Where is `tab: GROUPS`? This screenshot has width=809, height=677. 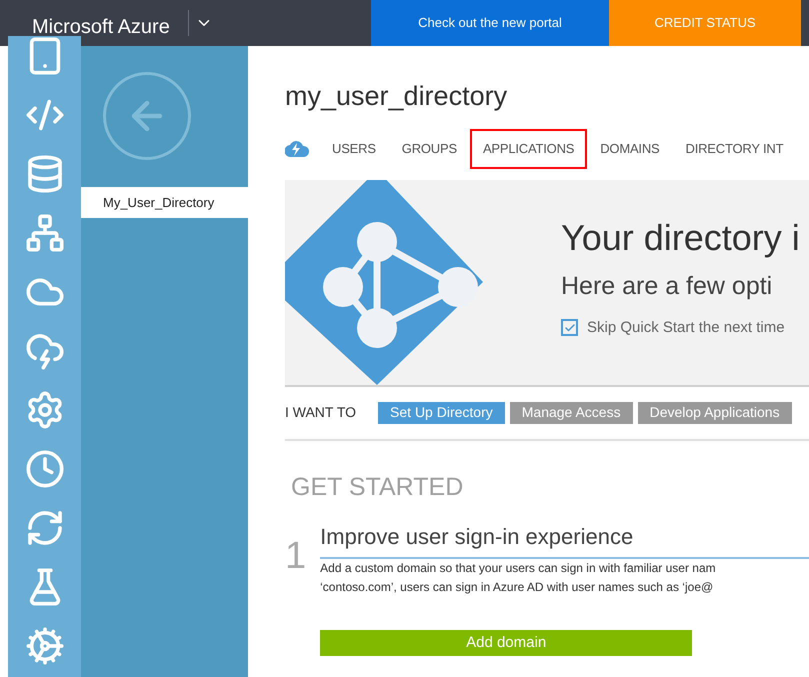 tab: GROUPS is located at coordinates (429, 148).